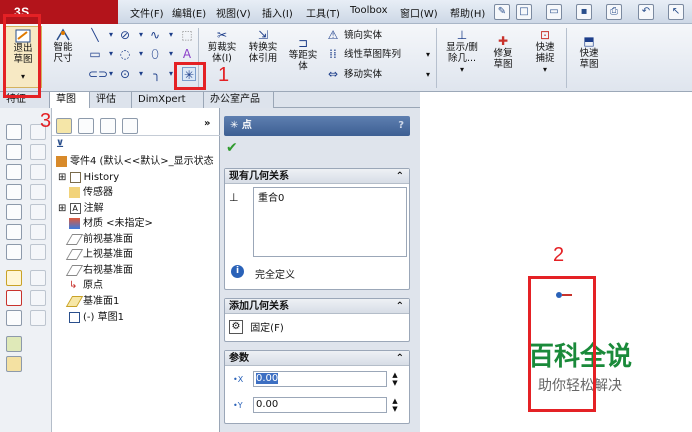  Describe the element at coordinates (92, 301) in the screenshot. I see `tree-item-plane1: 基准面1` at that location.